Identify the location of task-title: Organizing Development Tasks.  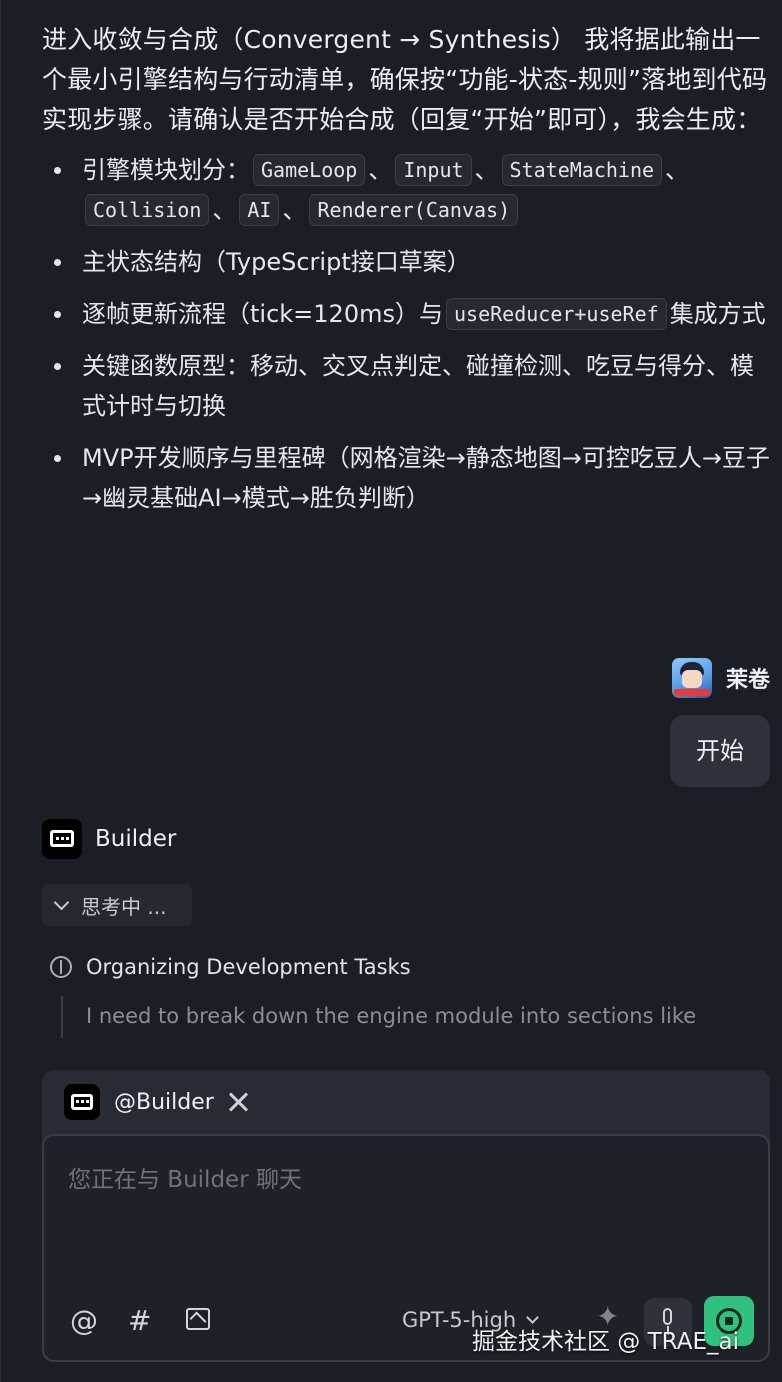
(248, 967).